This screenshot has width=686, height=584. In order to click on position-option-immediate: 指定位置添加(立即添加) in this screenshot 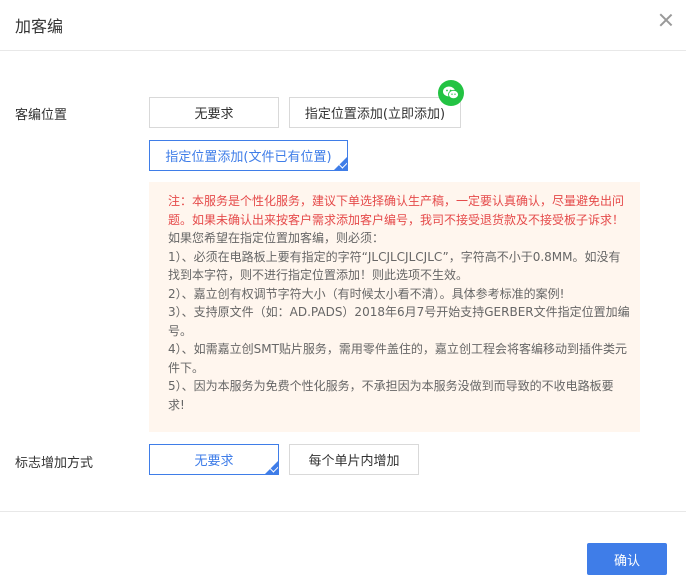, I will do `click(375, 112)`.